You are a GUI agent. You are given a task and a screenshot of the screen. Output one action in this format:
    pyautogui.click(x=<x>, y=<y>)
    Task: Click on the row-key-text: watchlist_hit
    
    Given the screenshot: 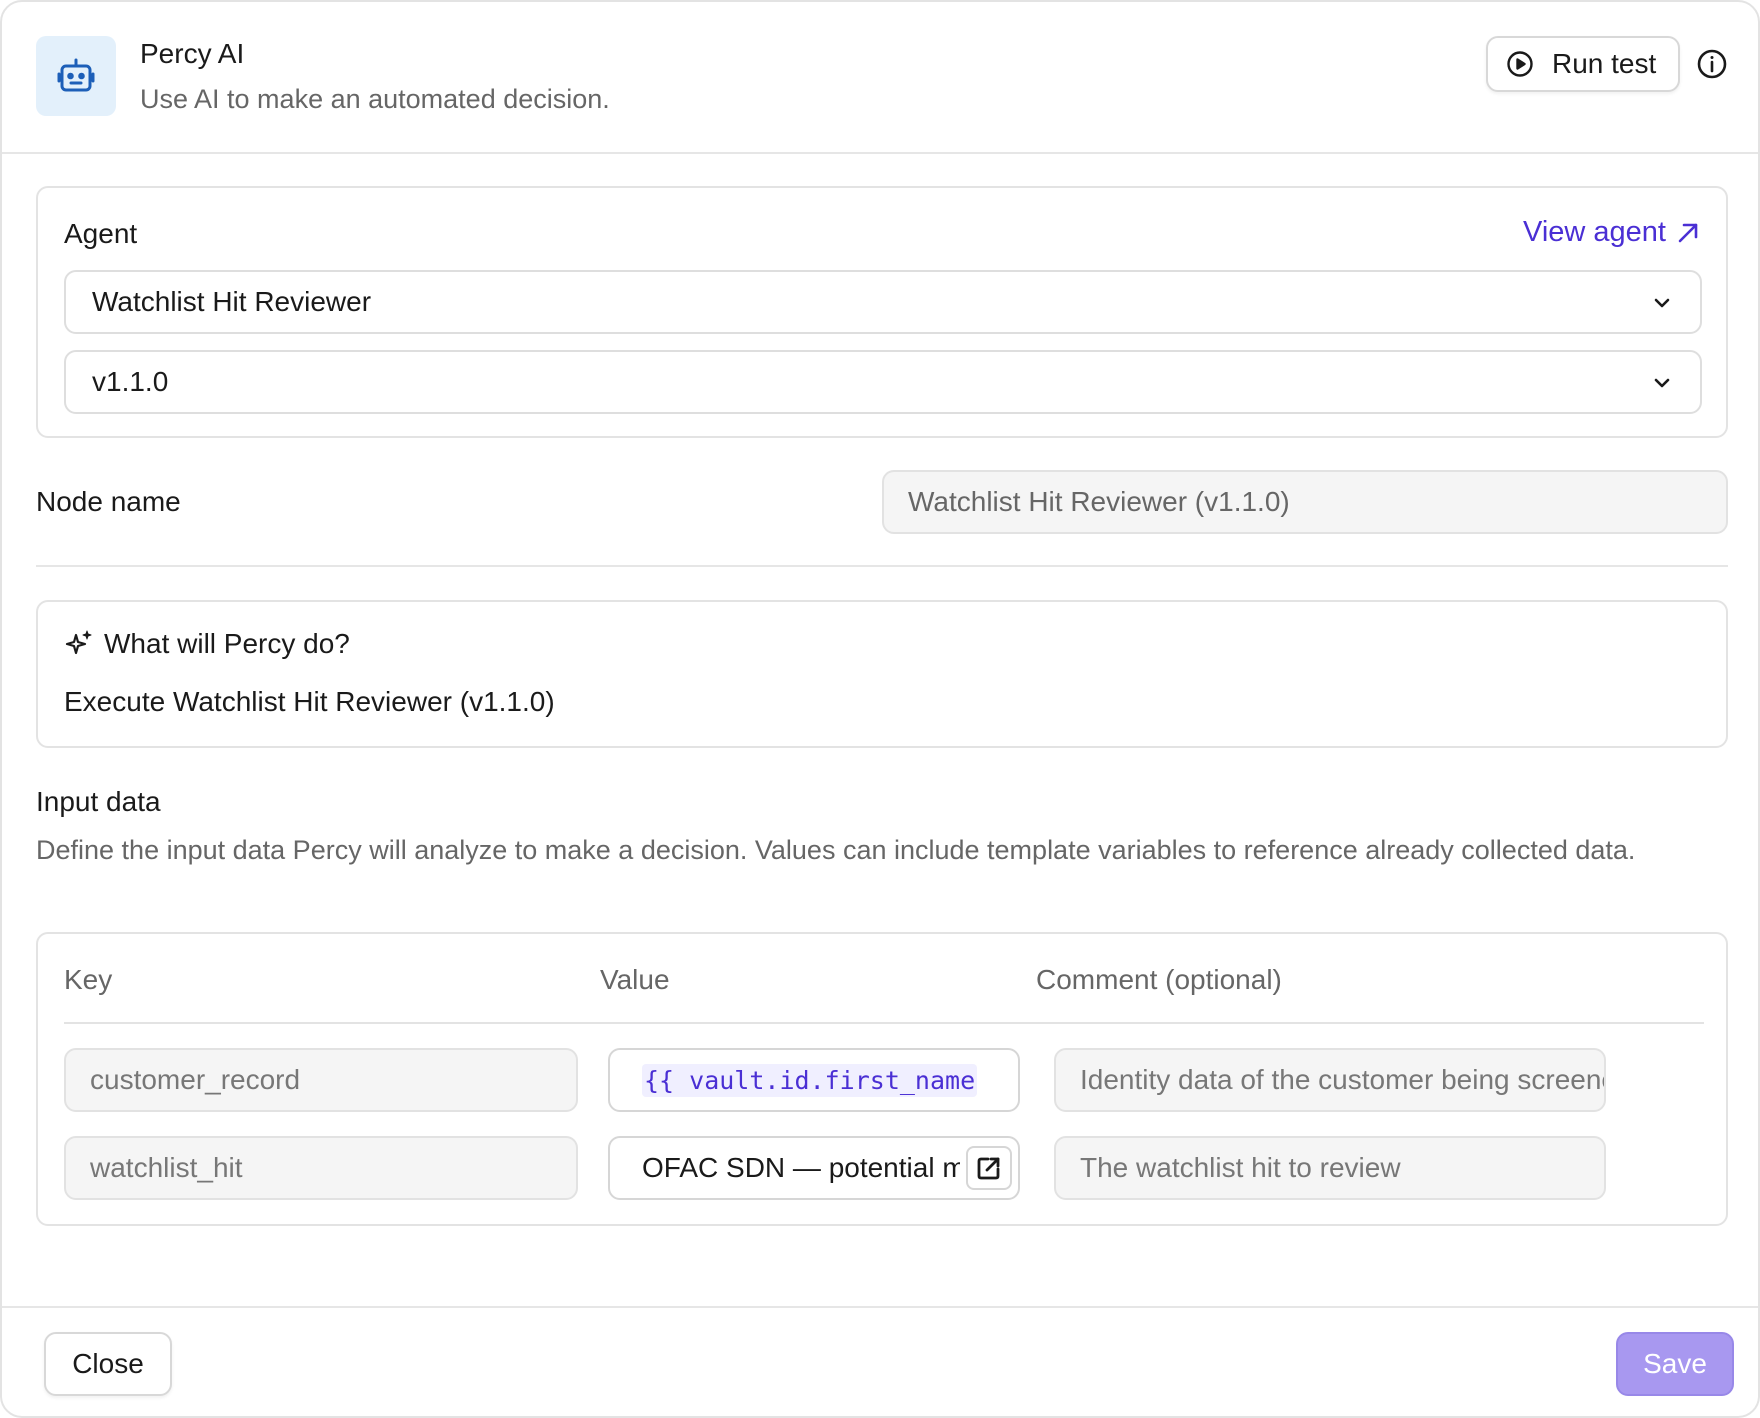 What is the action you would take?
    pyautogui.click(x=166, y=1167)
    